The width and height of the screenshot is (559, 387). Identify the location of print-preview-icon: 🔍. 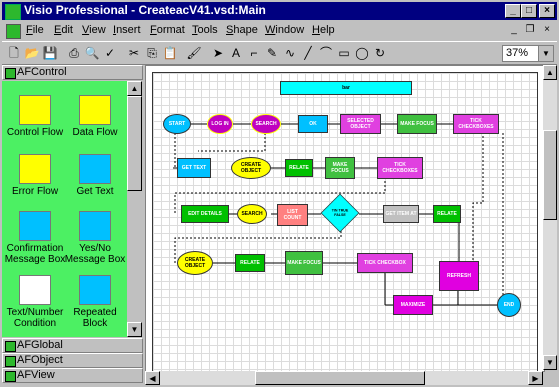
(92, 53).